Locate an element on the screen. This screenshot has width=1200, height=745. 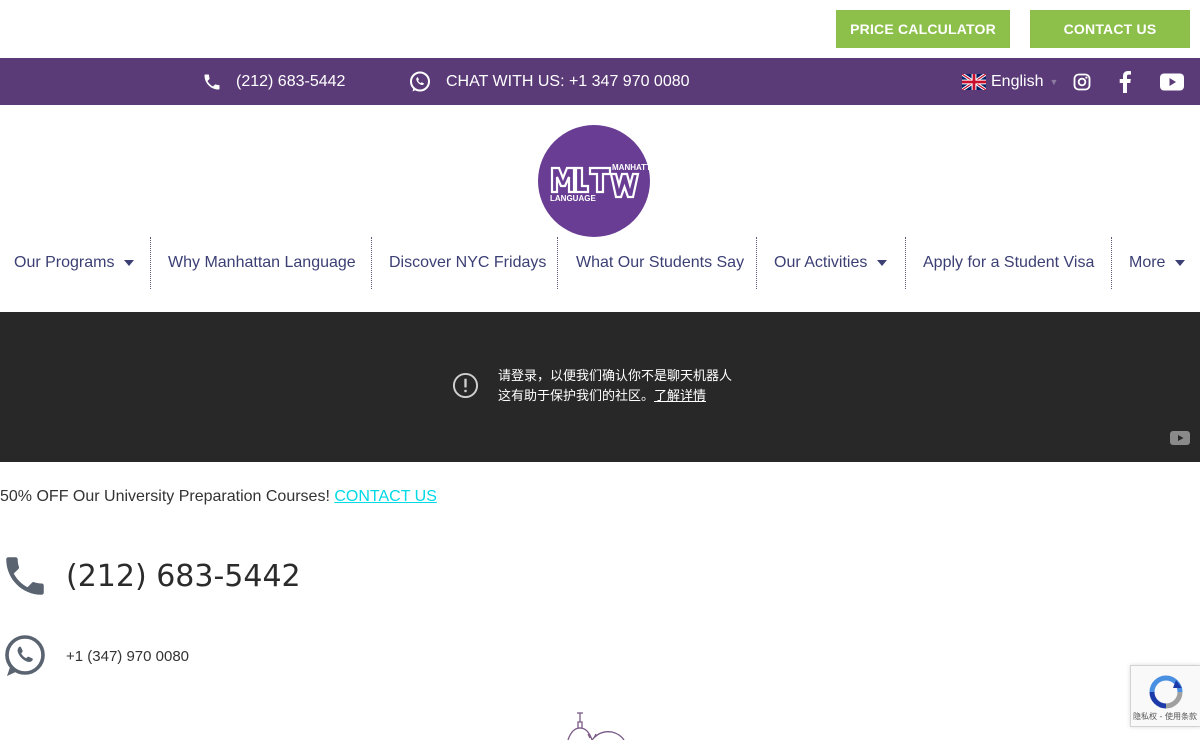
contact-us-button: CONTACT US is located at coordinates (1110, 29).